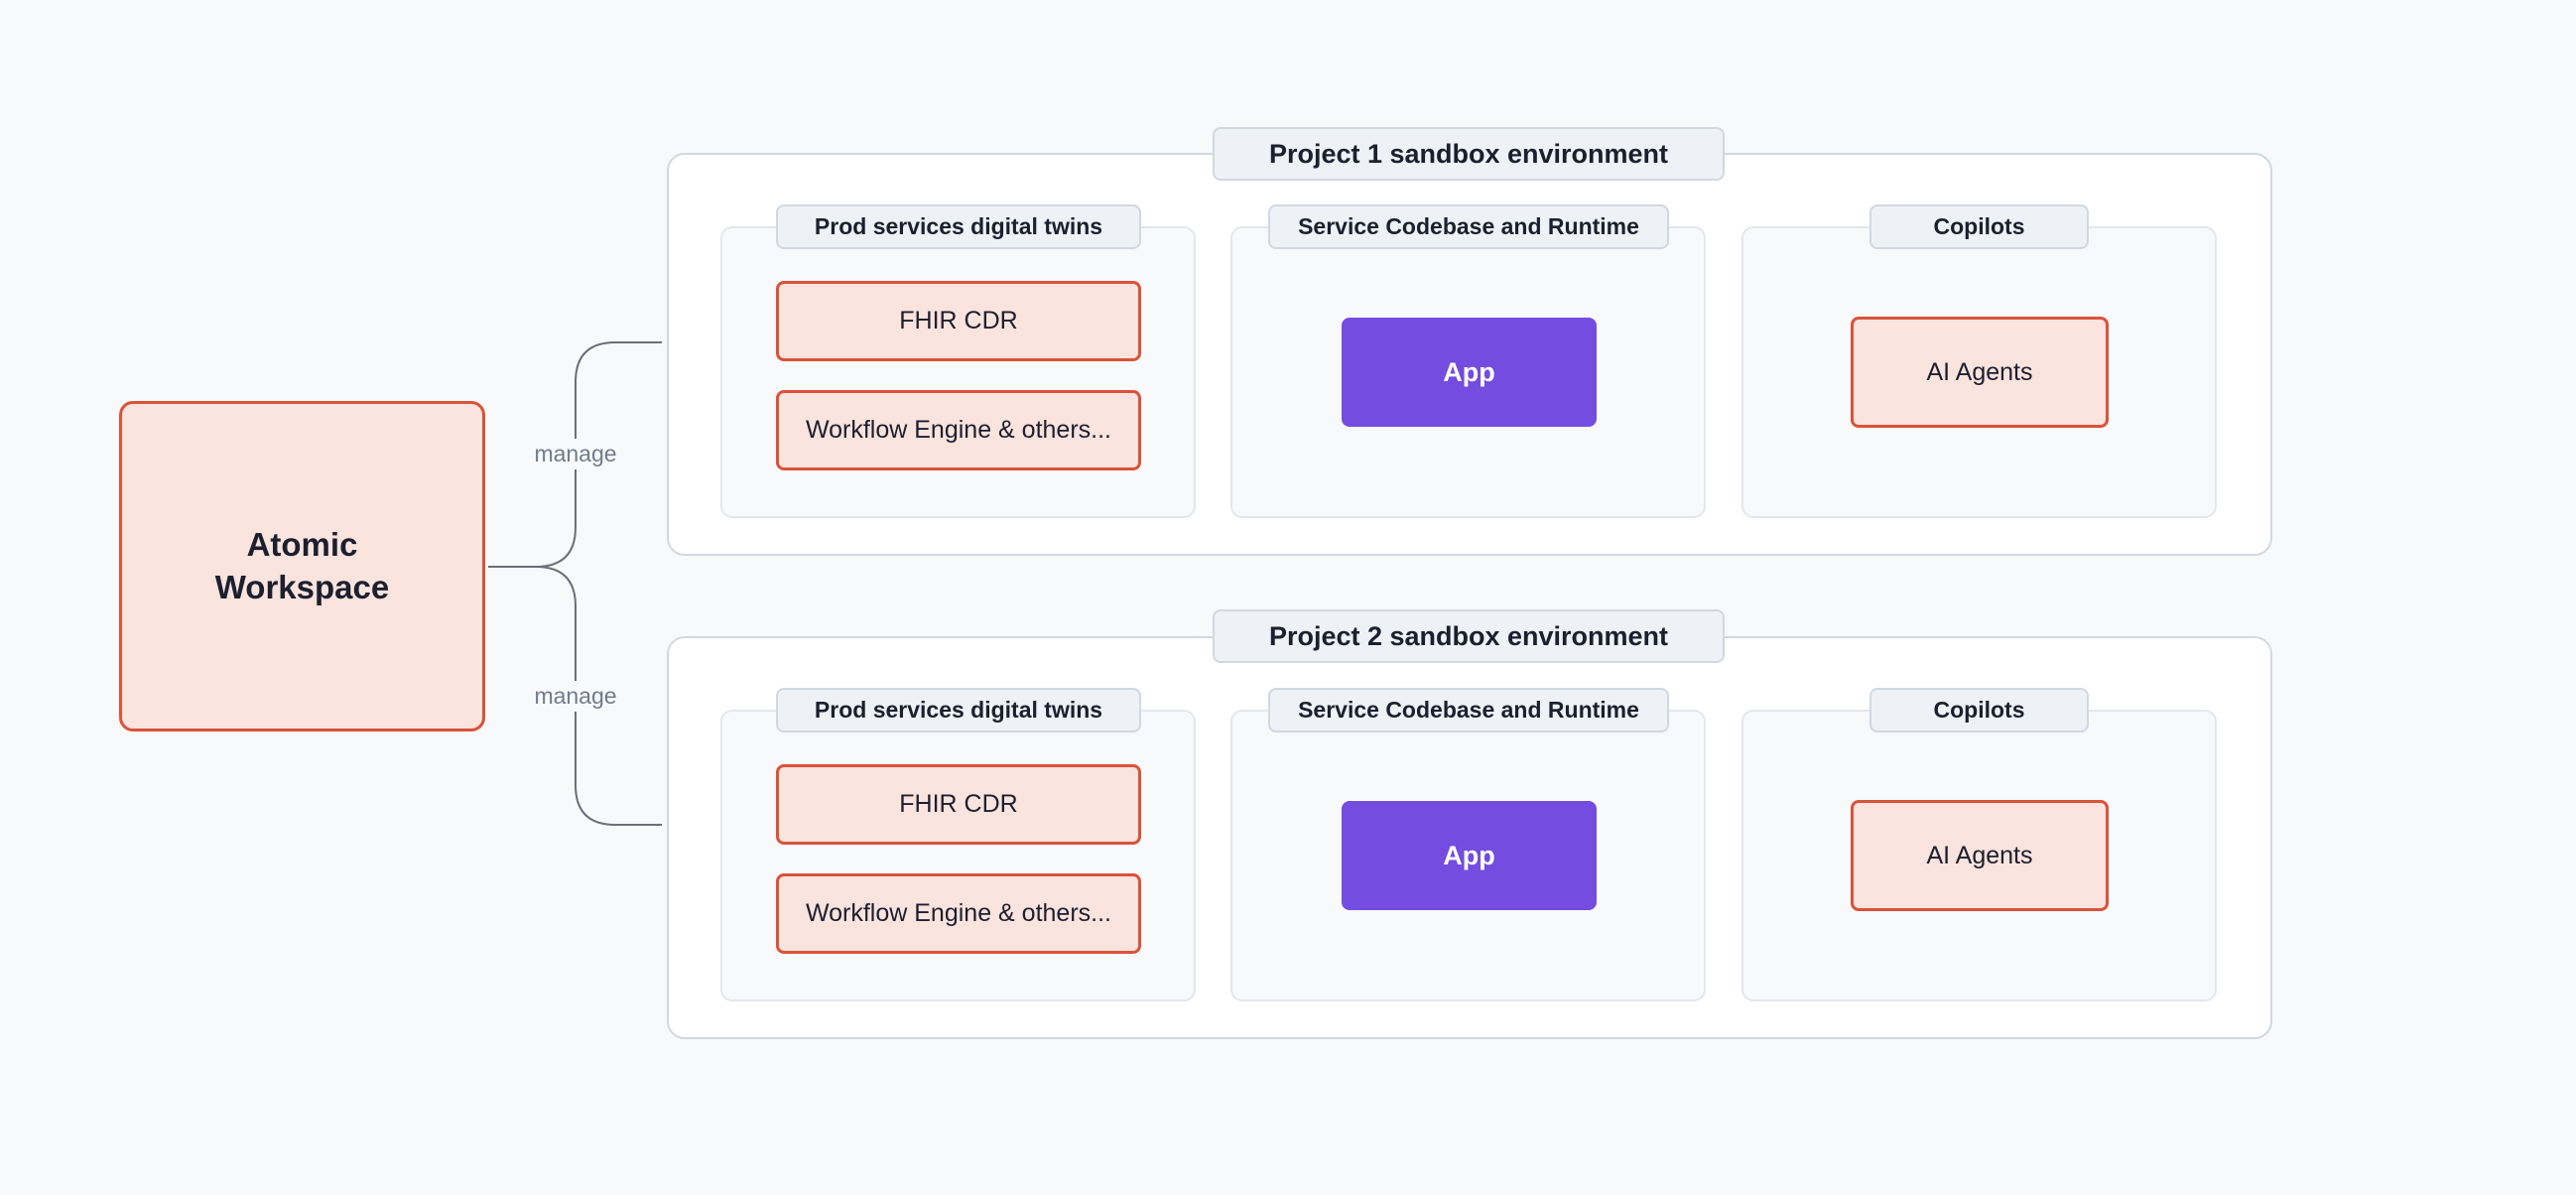  What do you see at coordinates (576, 454) in the screenshot?
I see `edge-label-manage-1: manage` at bounding box center [576, 454].